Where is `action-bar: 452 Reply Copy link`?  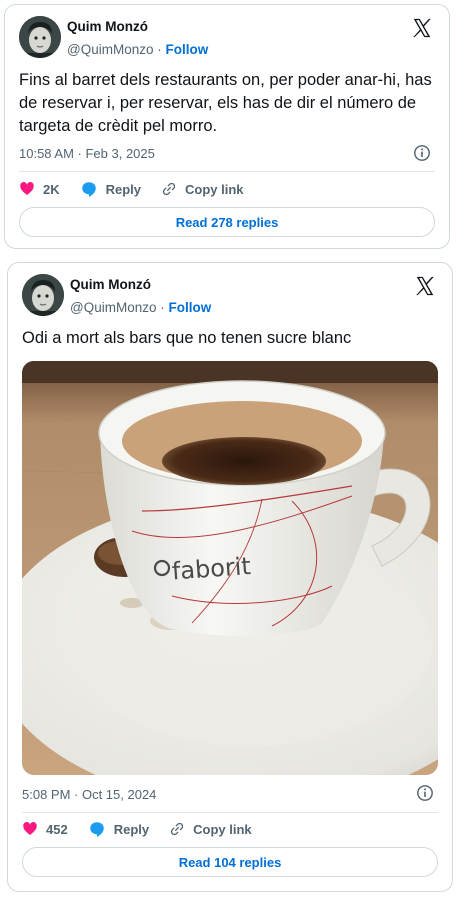
action-bar: 452 Reply Copy link is located at coordinates (147, 829).